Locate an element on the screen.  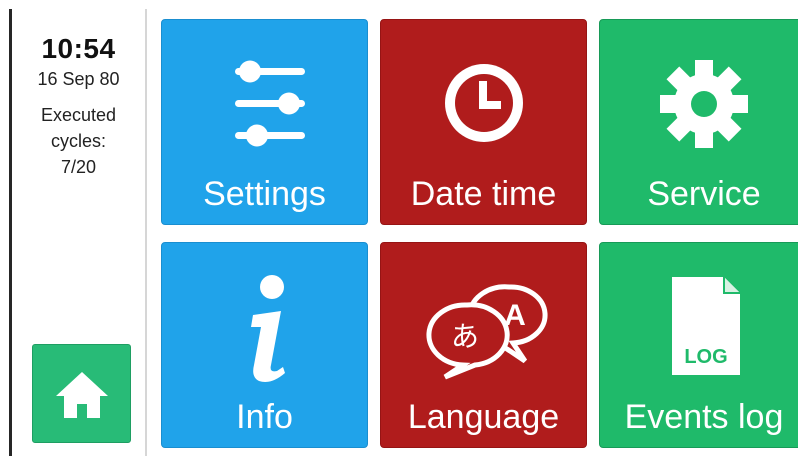
language-tile: A あ Language is located at coordinates (483, 345).